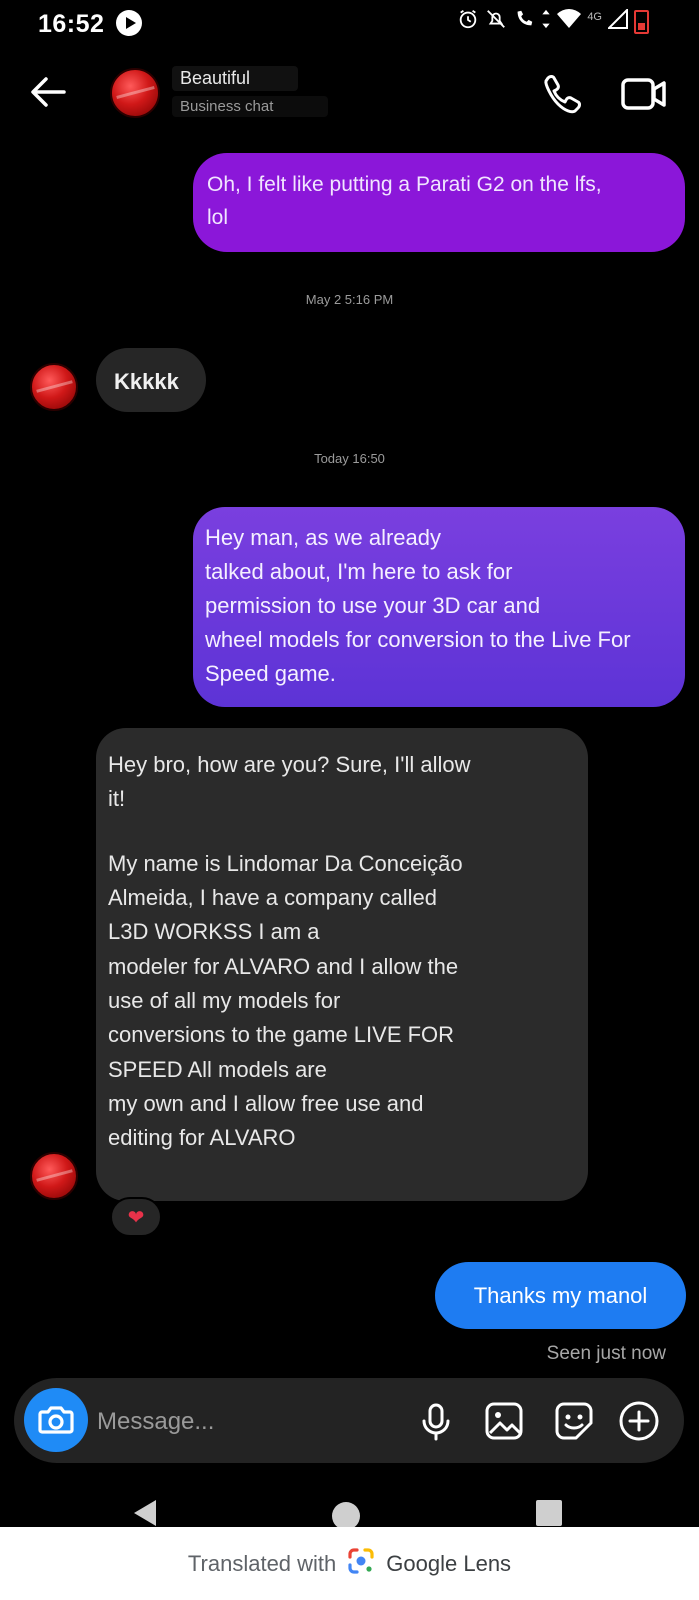  I want to click on status-icons: 4G, so click(553, 21).